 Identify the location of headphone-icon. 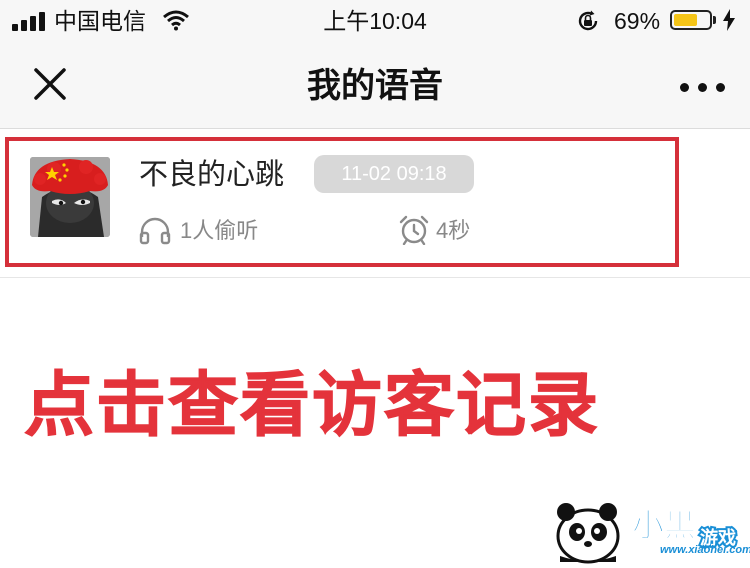
(155, 231).